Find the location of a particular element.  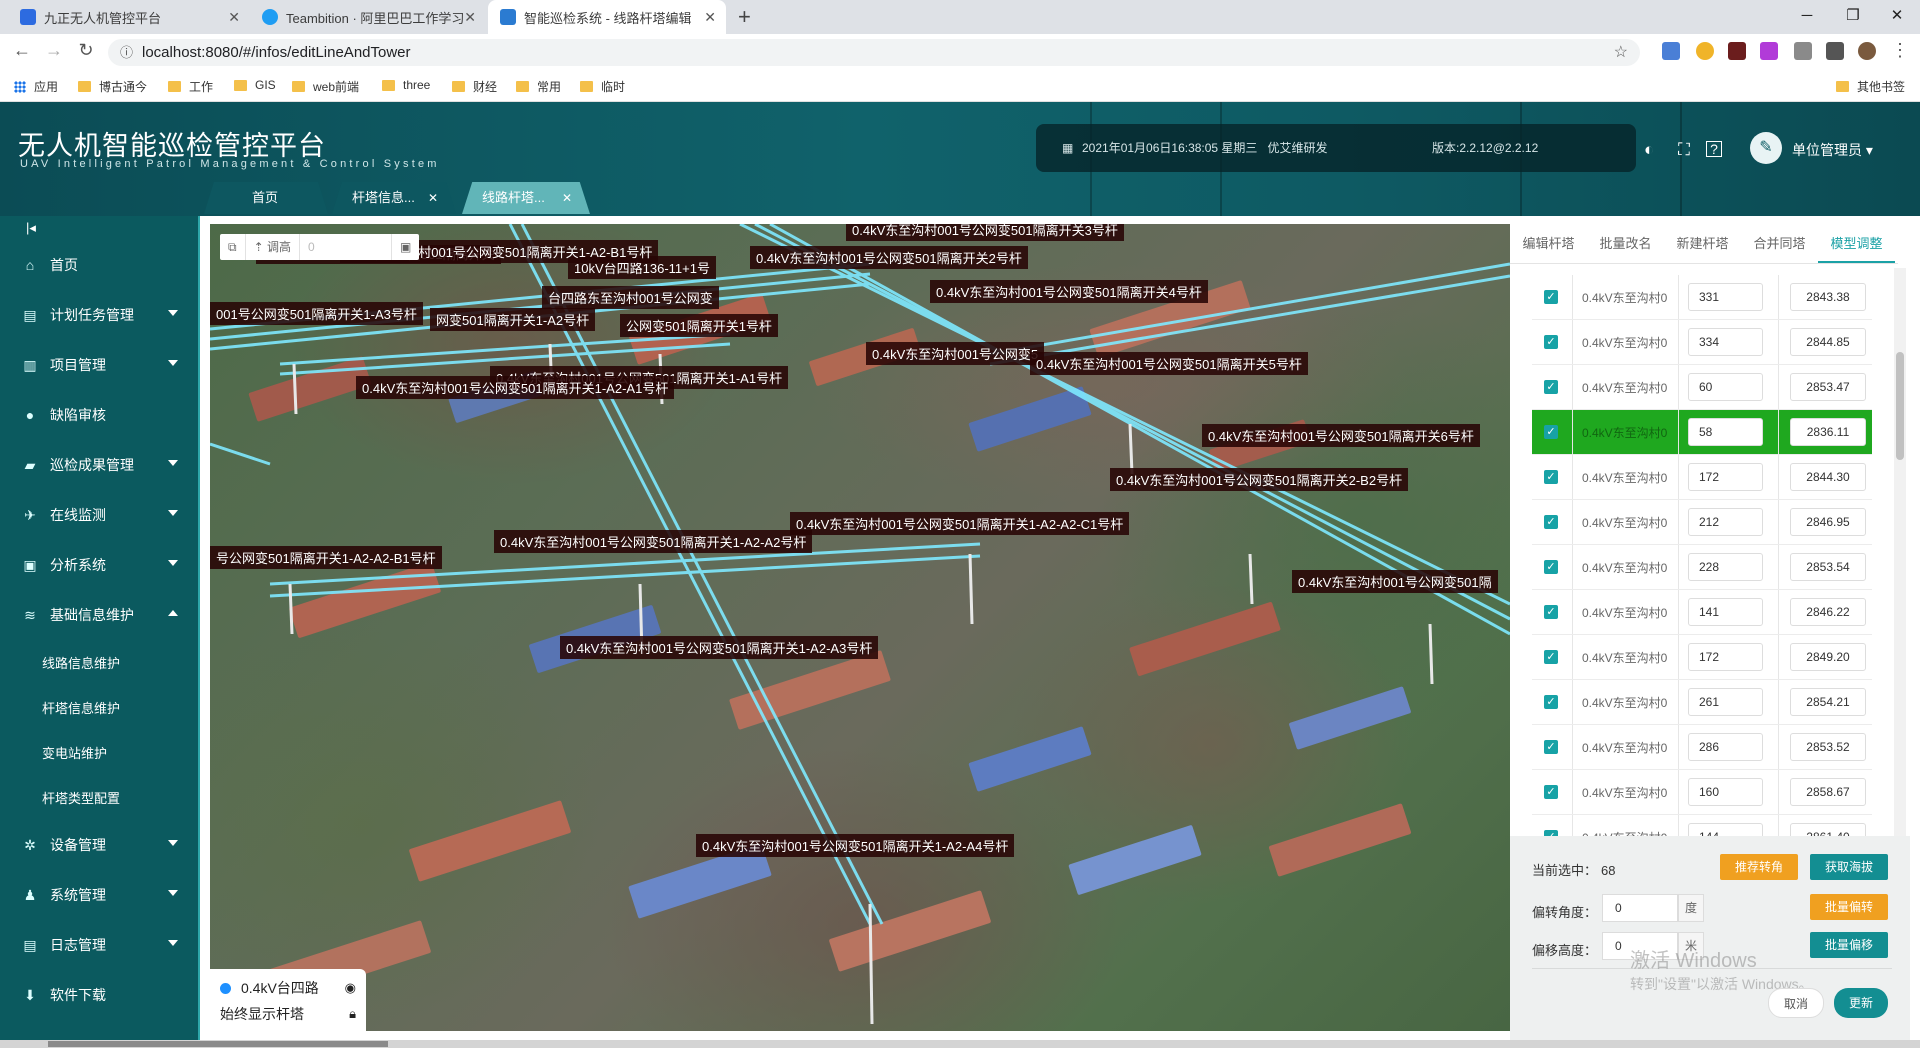

profile-avatar-icon is located at coordinates (1867, 51).